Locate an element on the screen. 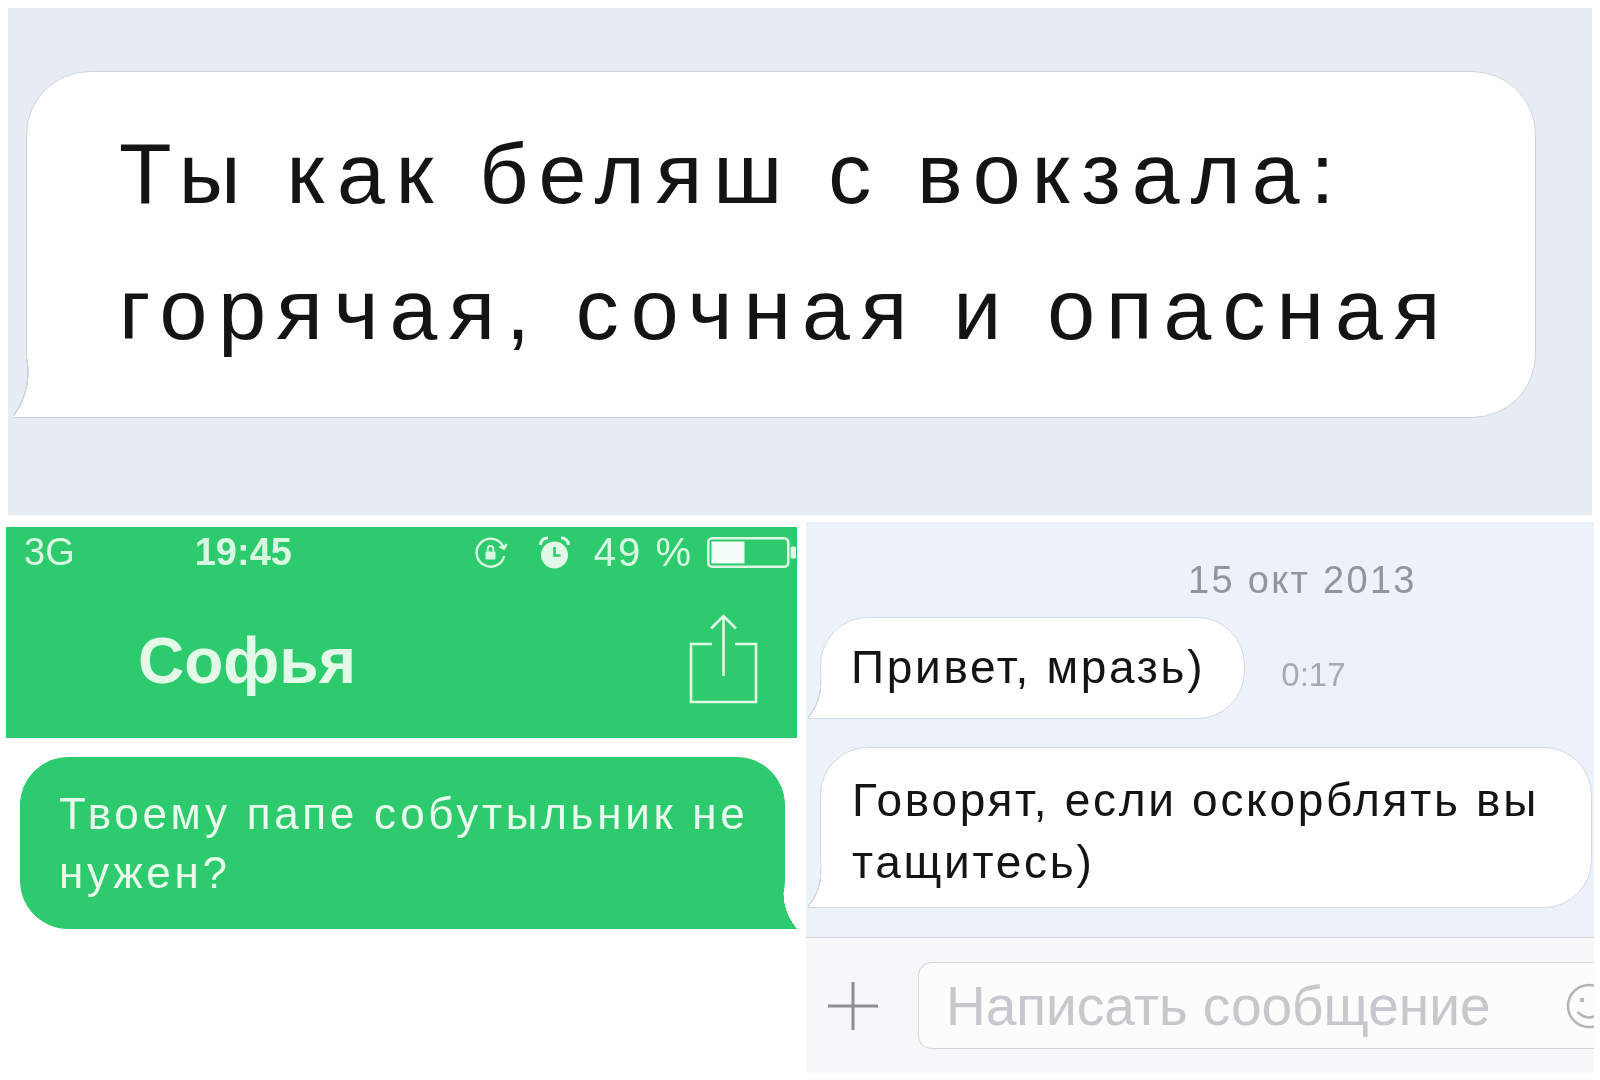 This screenshot has height=1080, width=1600. share-icon is located at coordinates (723, 657).